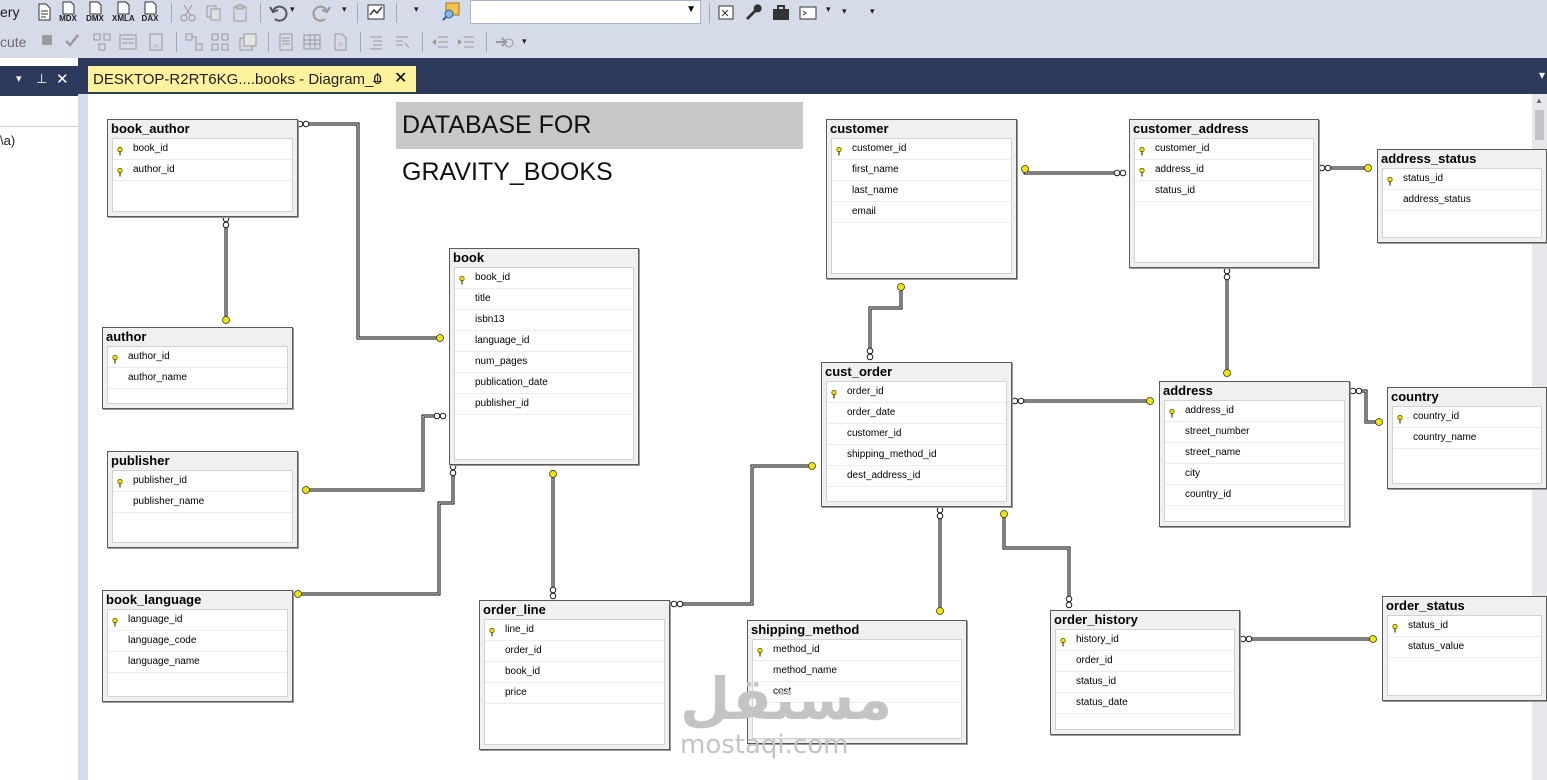  I want to click on table-title: customer_address, so click(1224, 129).